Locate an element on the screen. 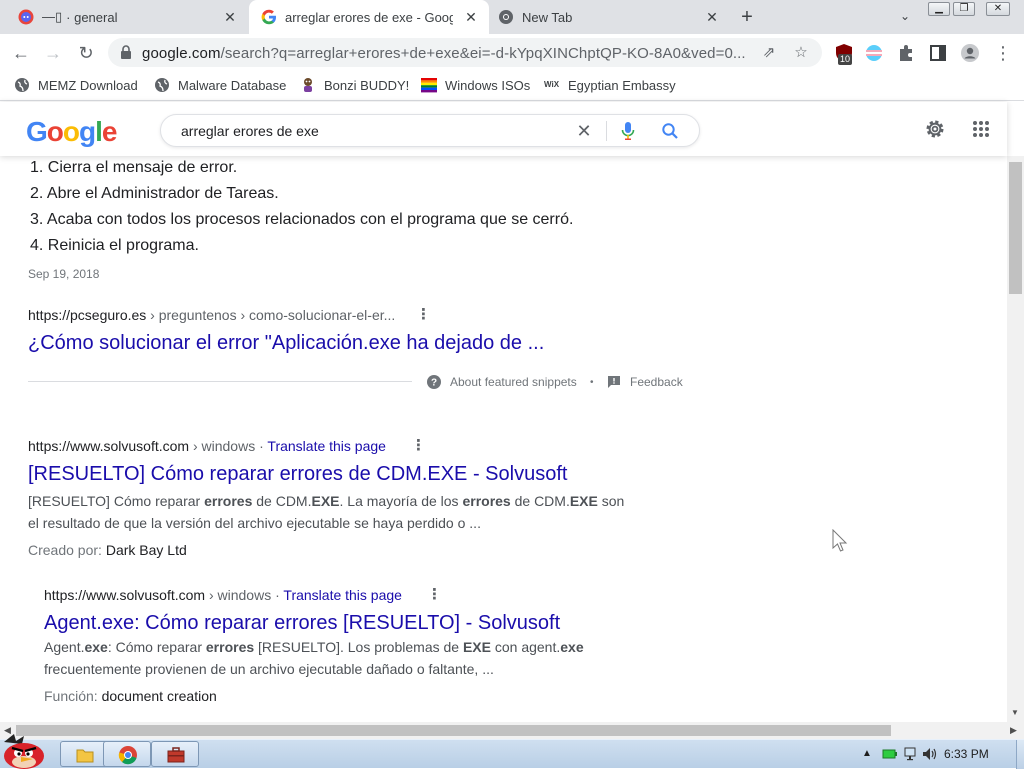 This screenshot has height=769, width=1024. taskbar-chrome-button is located at coordinates (127, 754).